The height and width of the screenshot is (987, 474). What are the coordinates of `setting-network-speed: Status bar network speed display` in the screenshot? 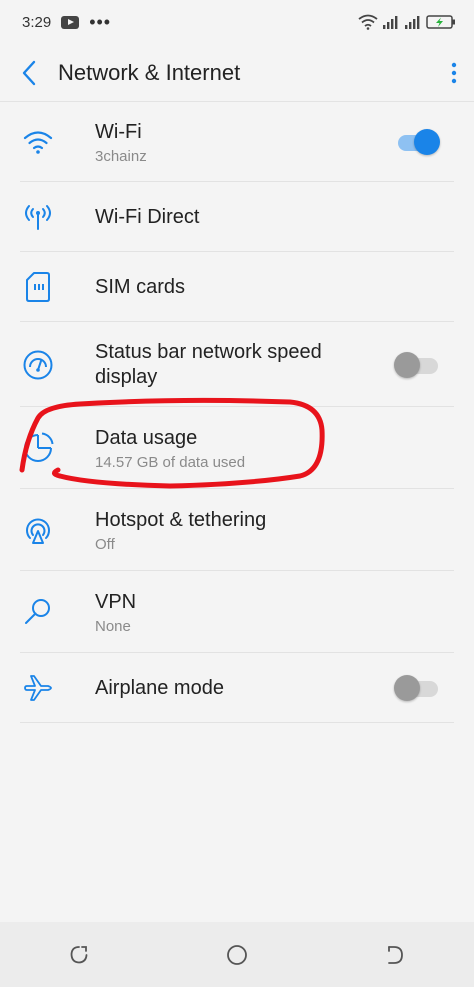 It's located at (237, 364).